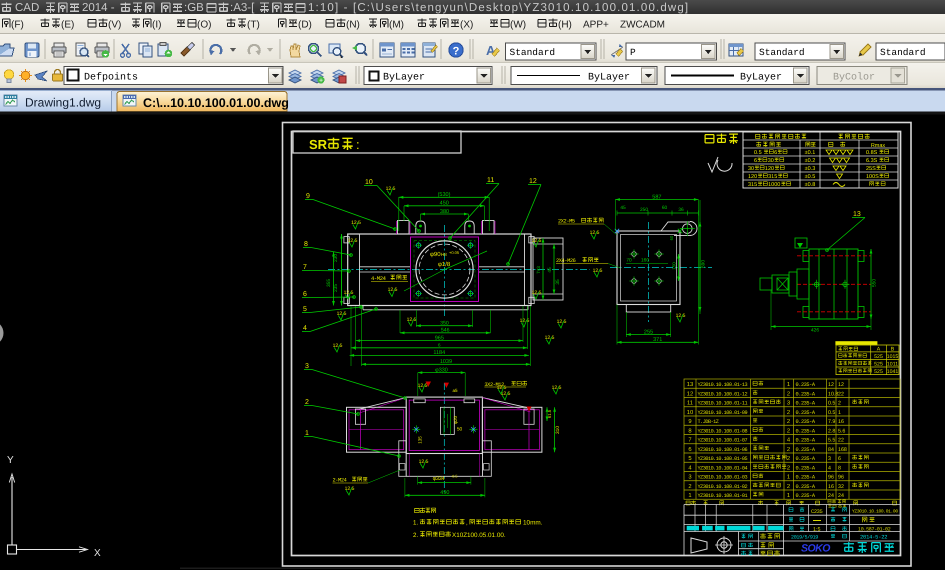 This screenshot has height=570, width=945. Describe the element at coordinates (831, 404) in the screenshot. I see `svg-text: 0.5` at that location.